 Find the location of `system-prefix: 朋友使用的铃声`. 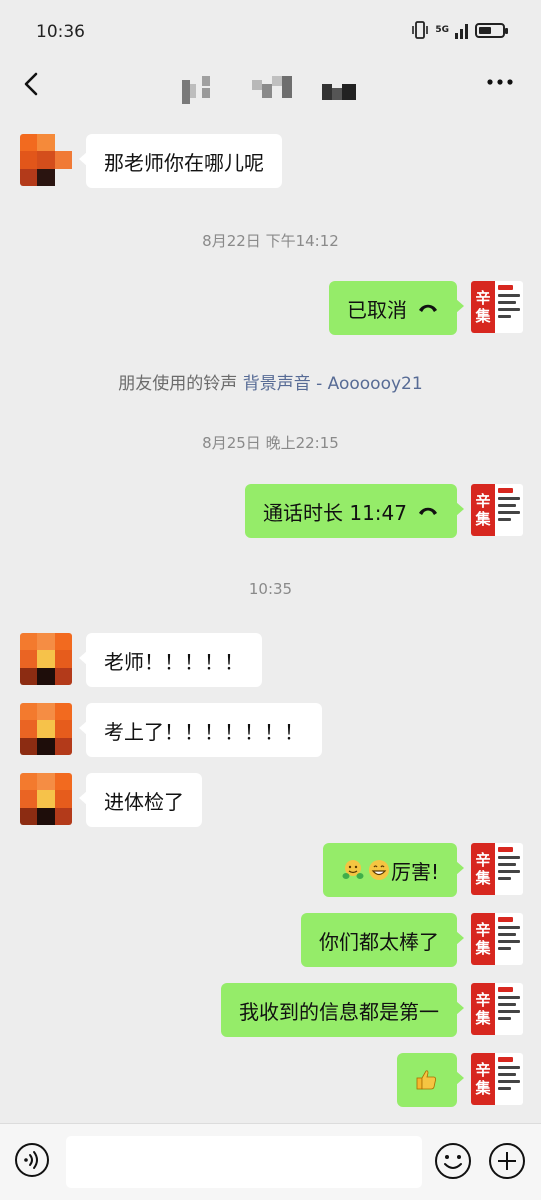

system-prefix: 朋友使用的铃声 is located at coordinates (178, 384).